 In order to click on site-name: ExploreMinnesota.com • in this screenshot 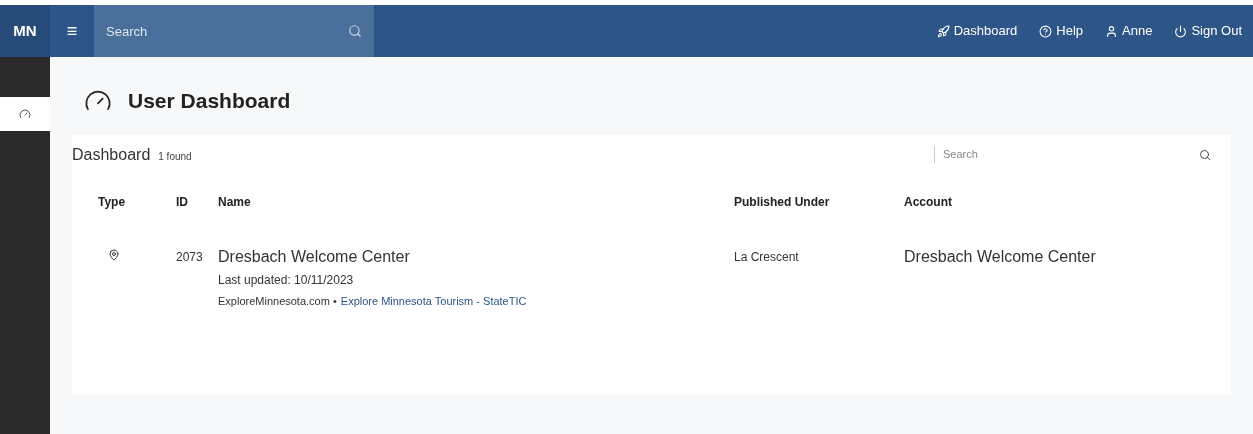, I will do `click(277, 301)`.